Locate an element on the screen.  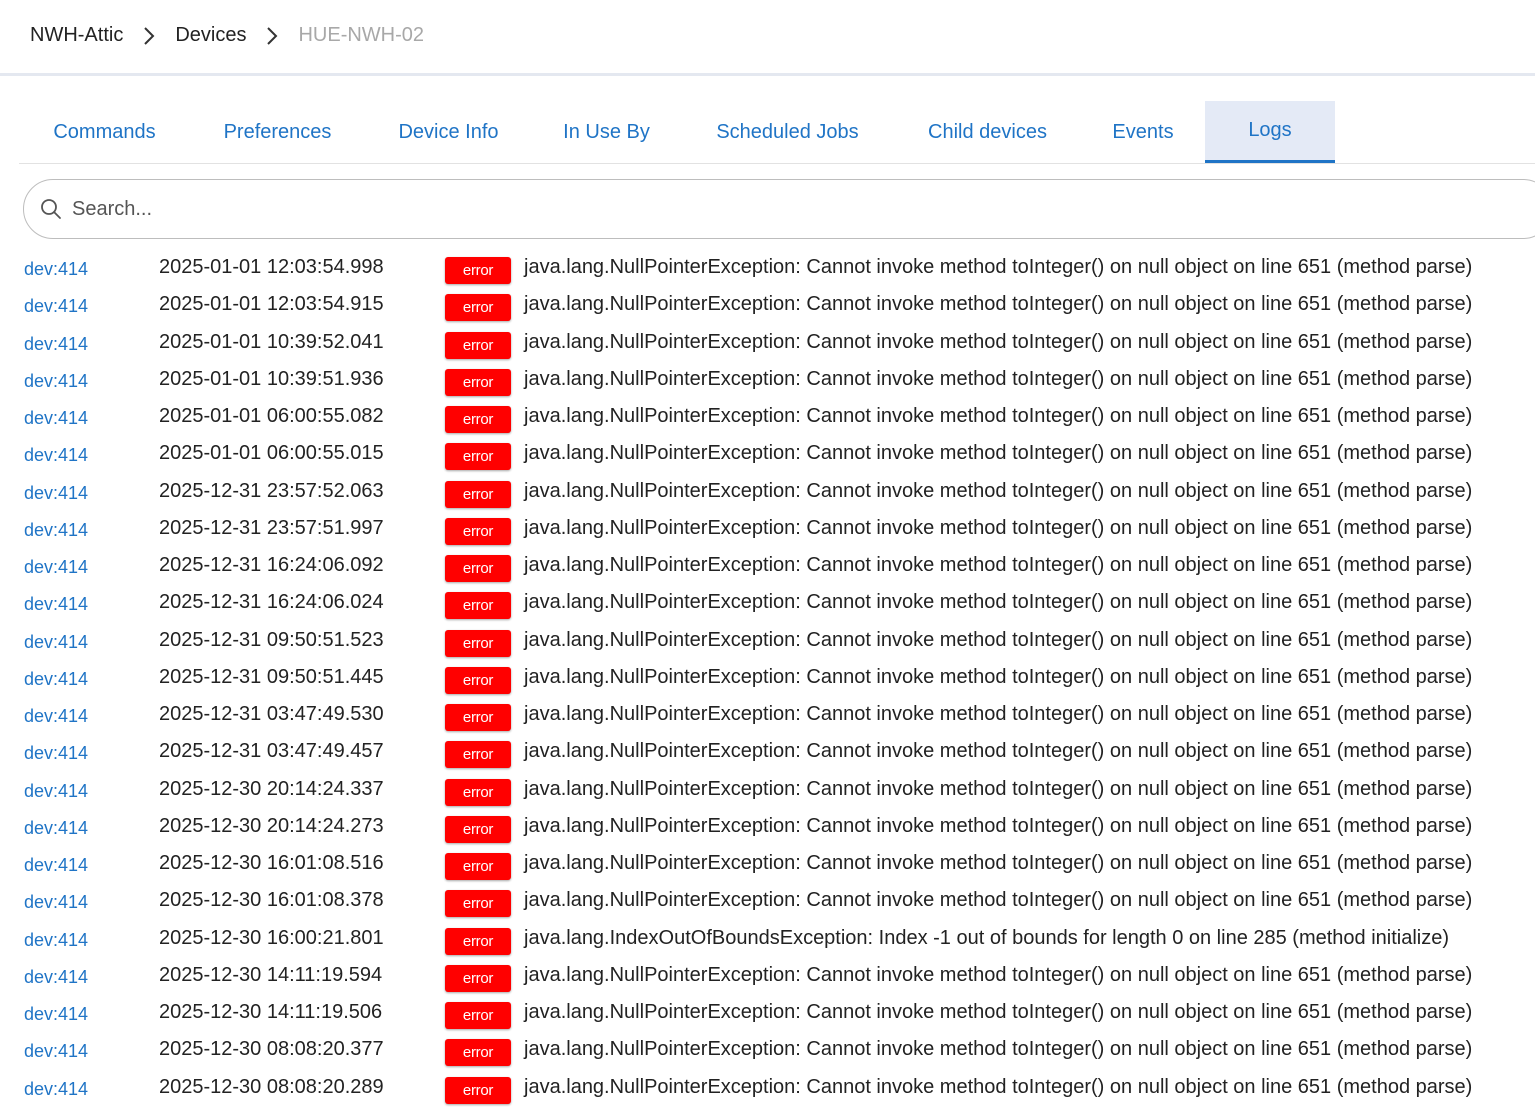
log-timestamp: 2025-12-30 20:14:24.337 is located at coordinates (271, 788).